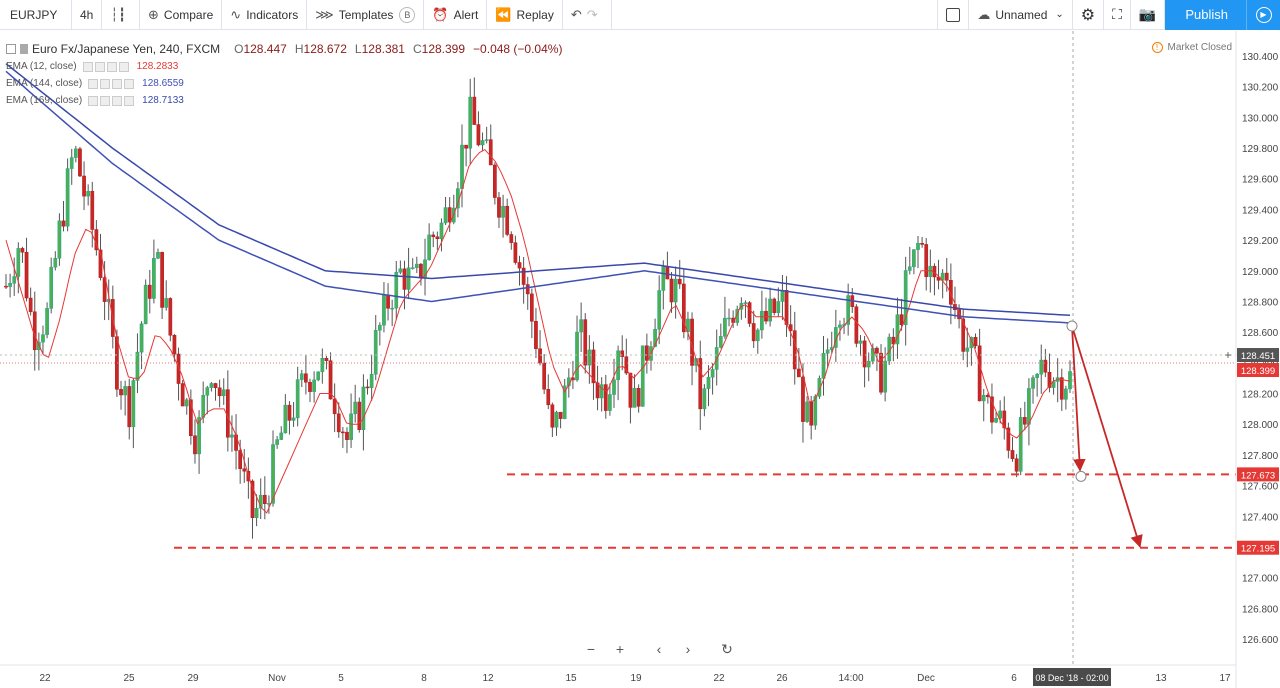  I want to click on gear-icon: ⚙, so click(1088, 15).